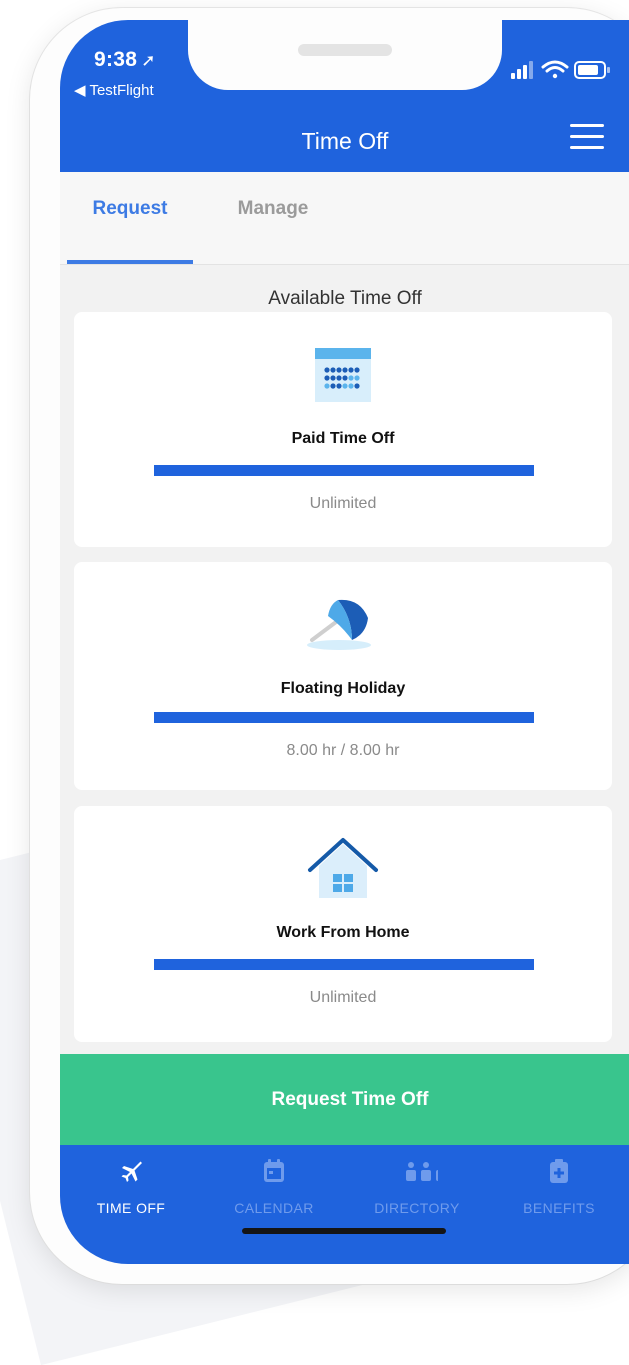  What do you see at coordinates (592, 70) in the screenshot?
I see `battery-icon` at bounding box center [592, 70].